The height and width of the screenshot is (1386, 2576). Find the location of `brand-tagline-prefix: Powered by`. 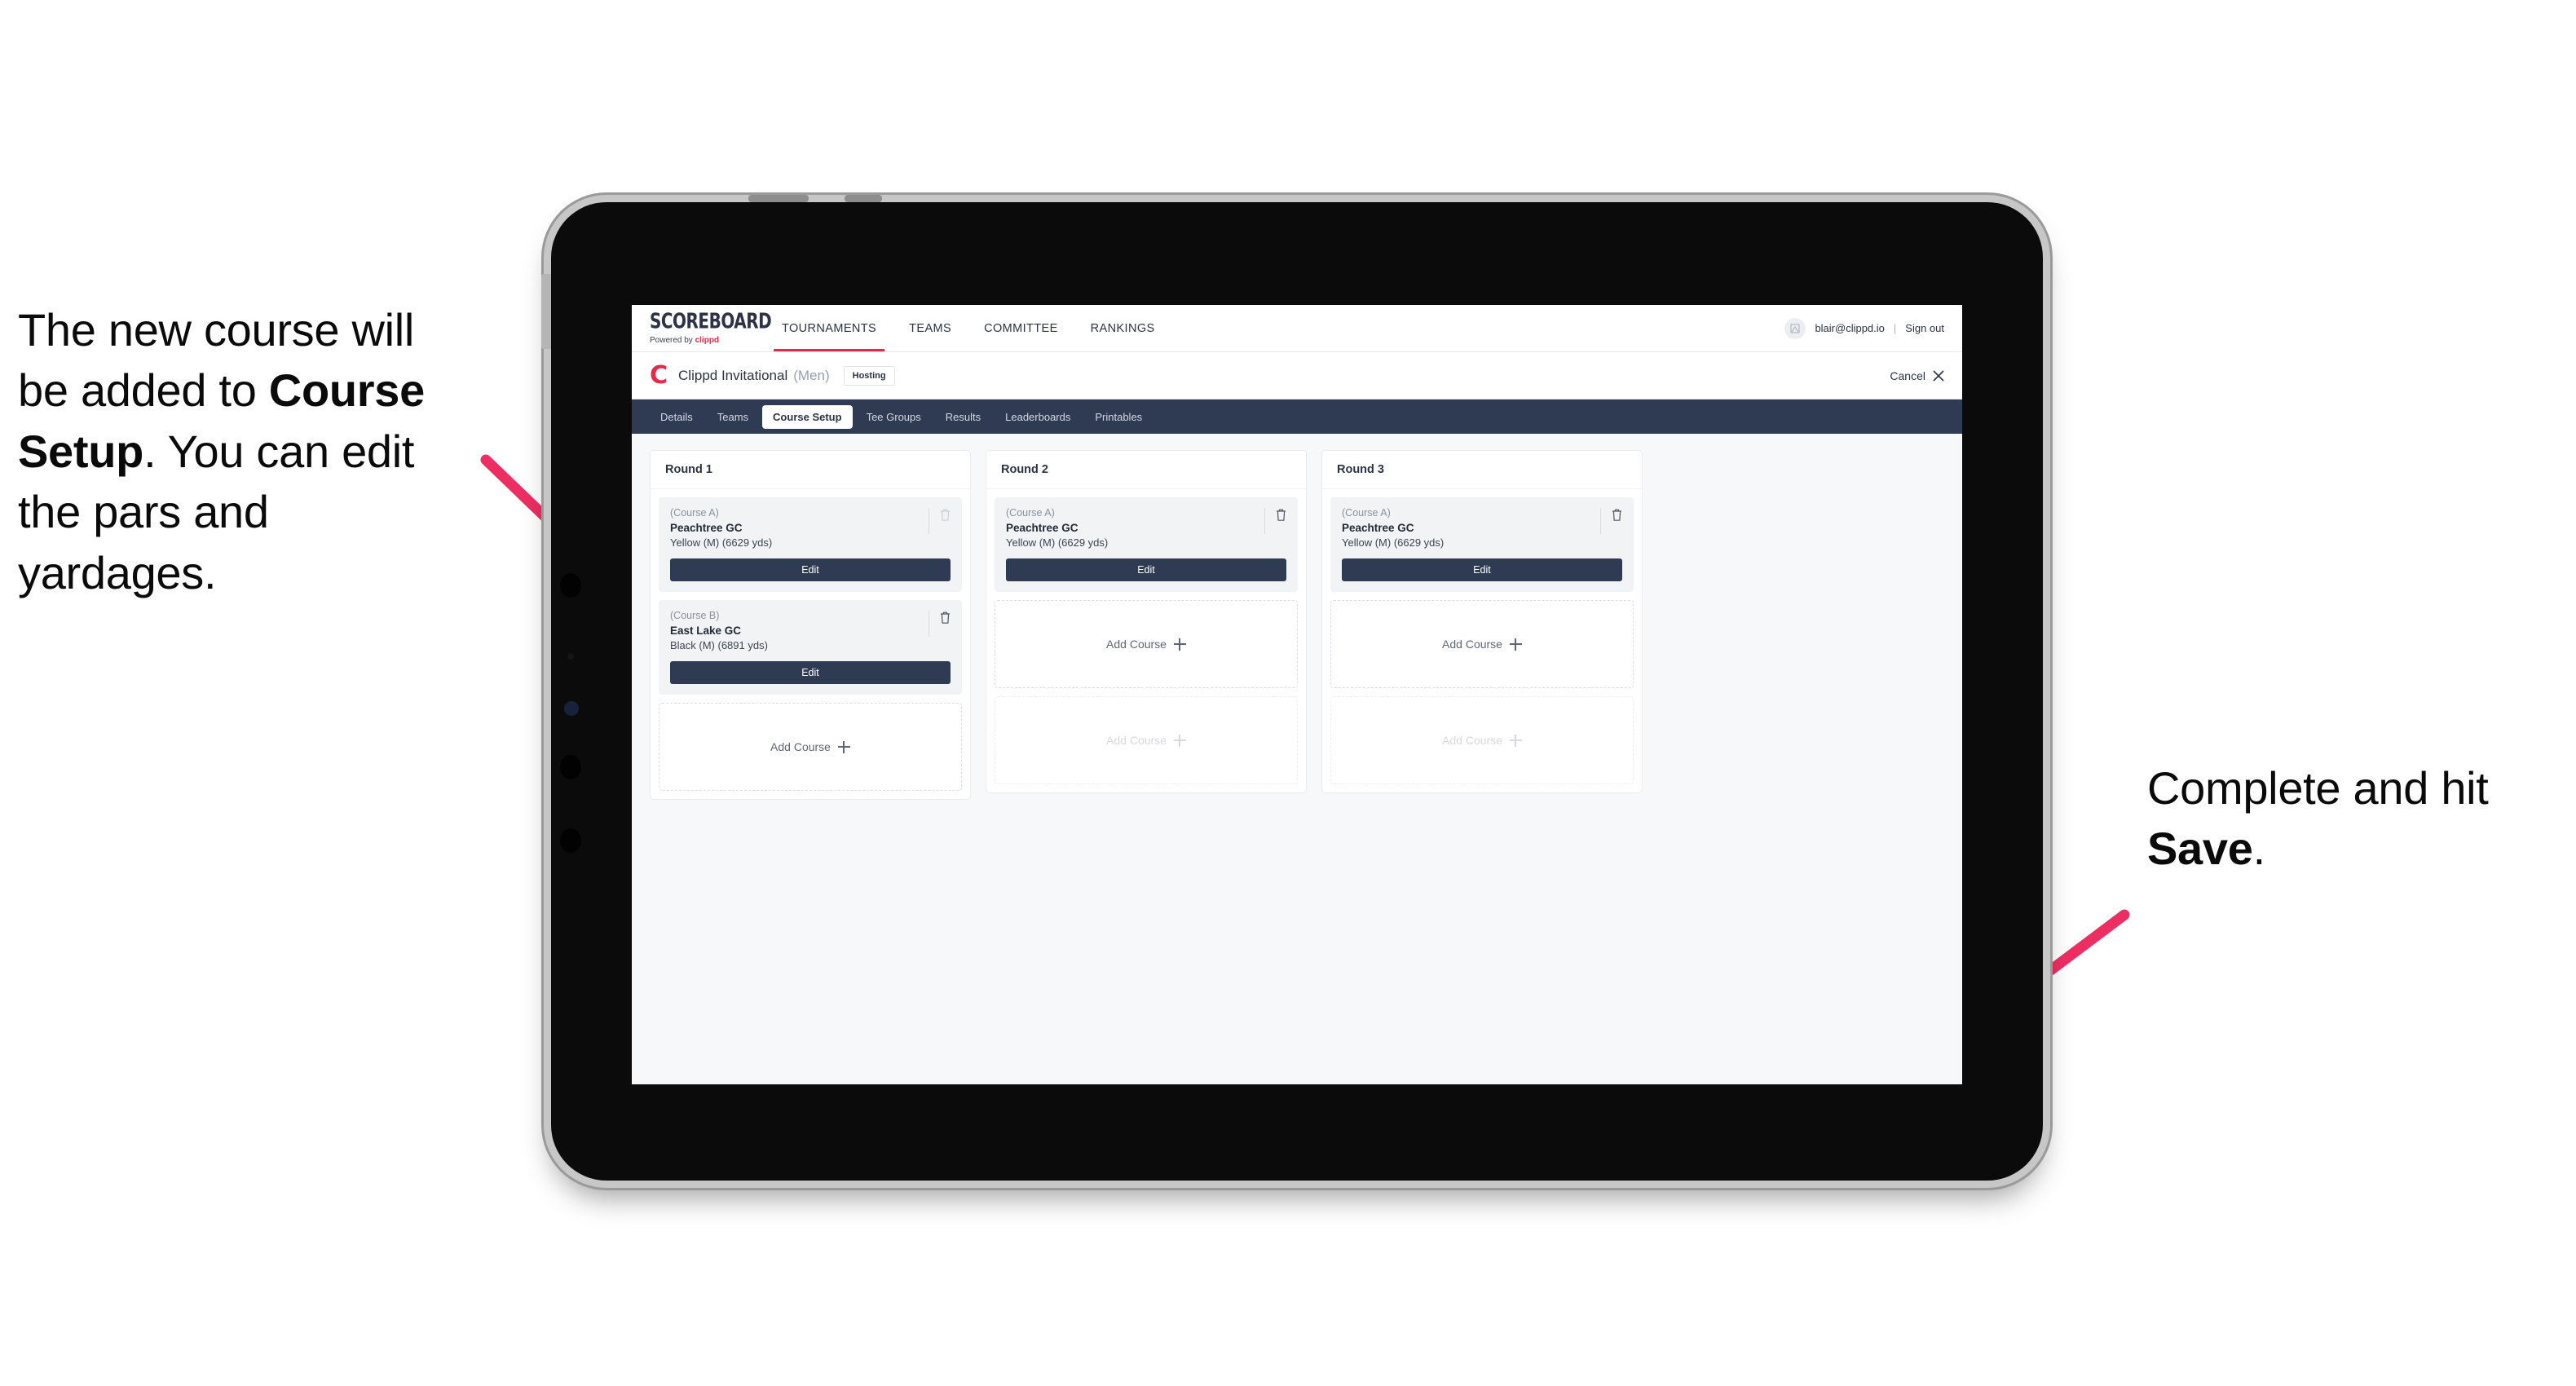

brand-tagline-prefix: Powered by is located at coordinates (672, 340).